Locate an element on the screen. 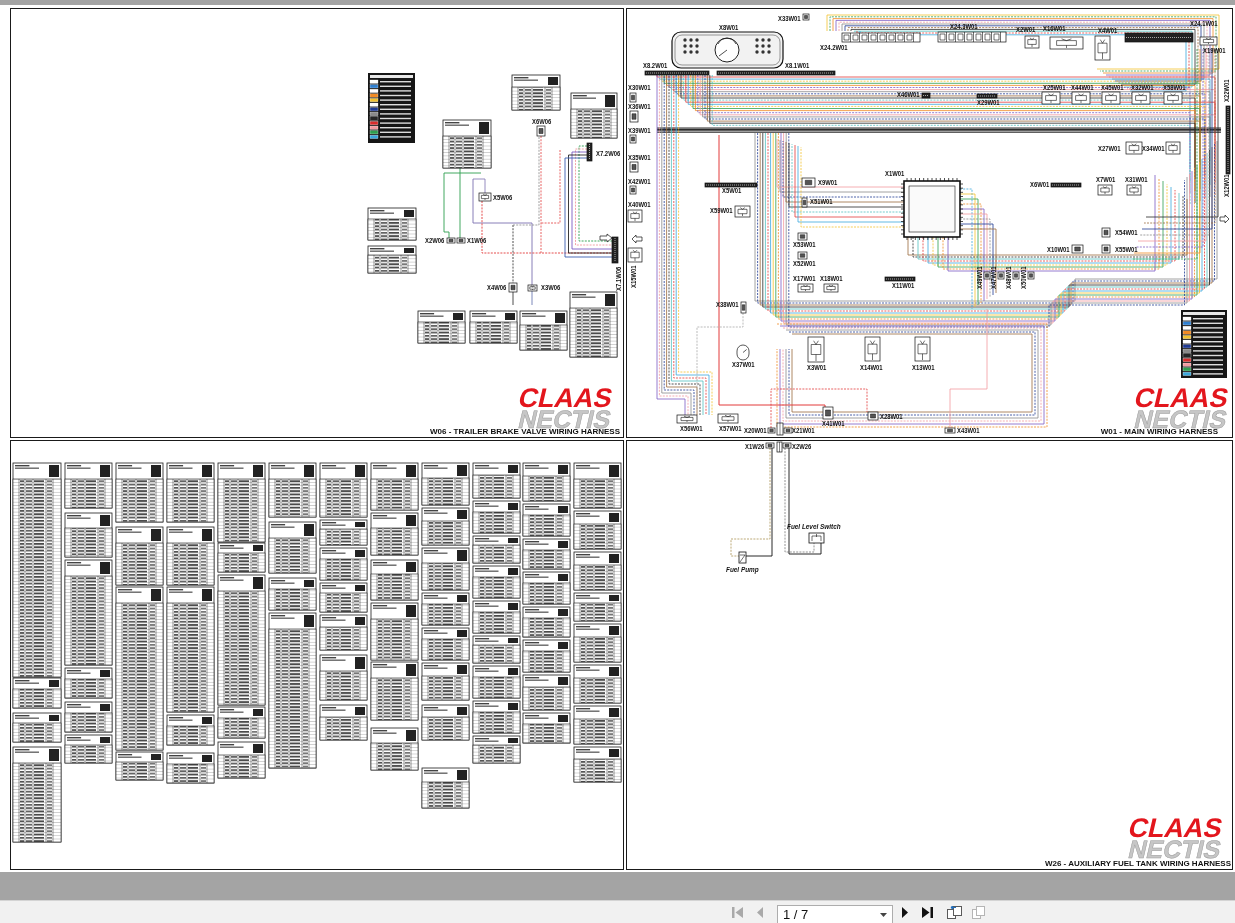 This screenshot has width=1235, height=923. skip-forward-icon is located at coordinates (927, 912).